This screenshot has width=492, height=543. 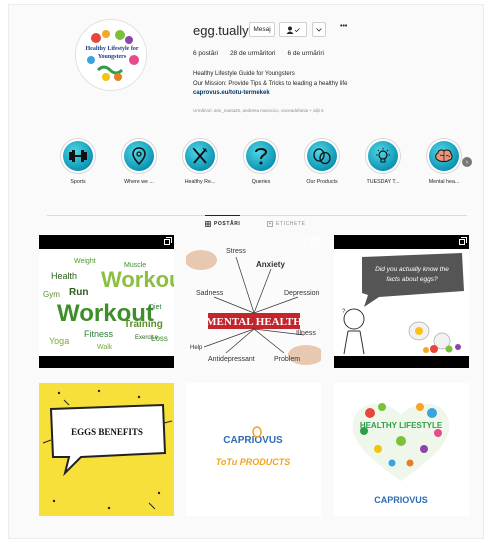 What do you see at coordinates (107, 432) in the screenshot?
I see `eggs-benefits-text: EGGS BENEFITS` at bounding box center [107, 432].